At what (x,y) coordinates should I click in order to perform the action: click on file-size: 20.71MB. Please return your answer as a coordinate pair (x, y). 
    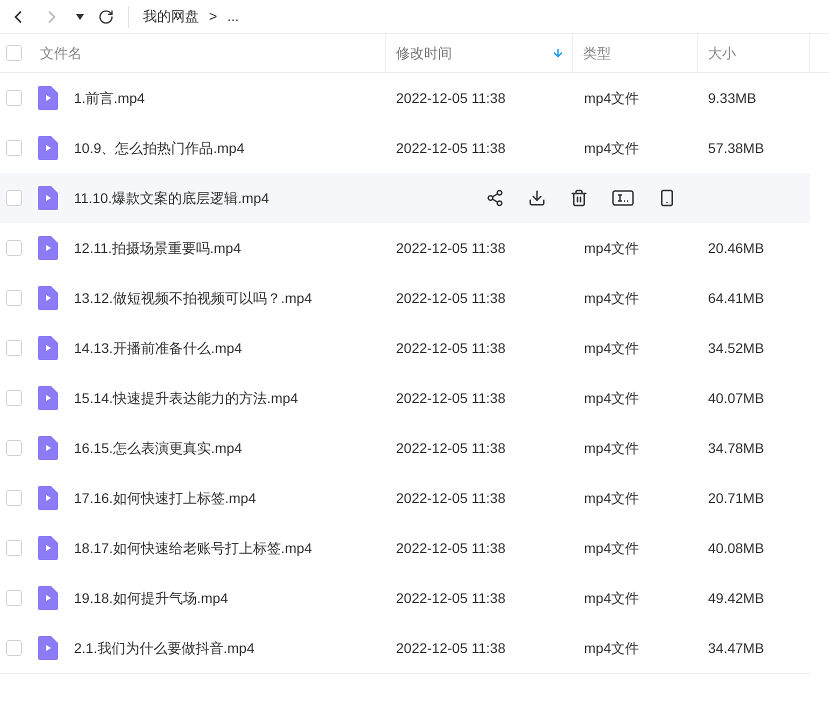
    Looking at the image, I should click on (736, 498).